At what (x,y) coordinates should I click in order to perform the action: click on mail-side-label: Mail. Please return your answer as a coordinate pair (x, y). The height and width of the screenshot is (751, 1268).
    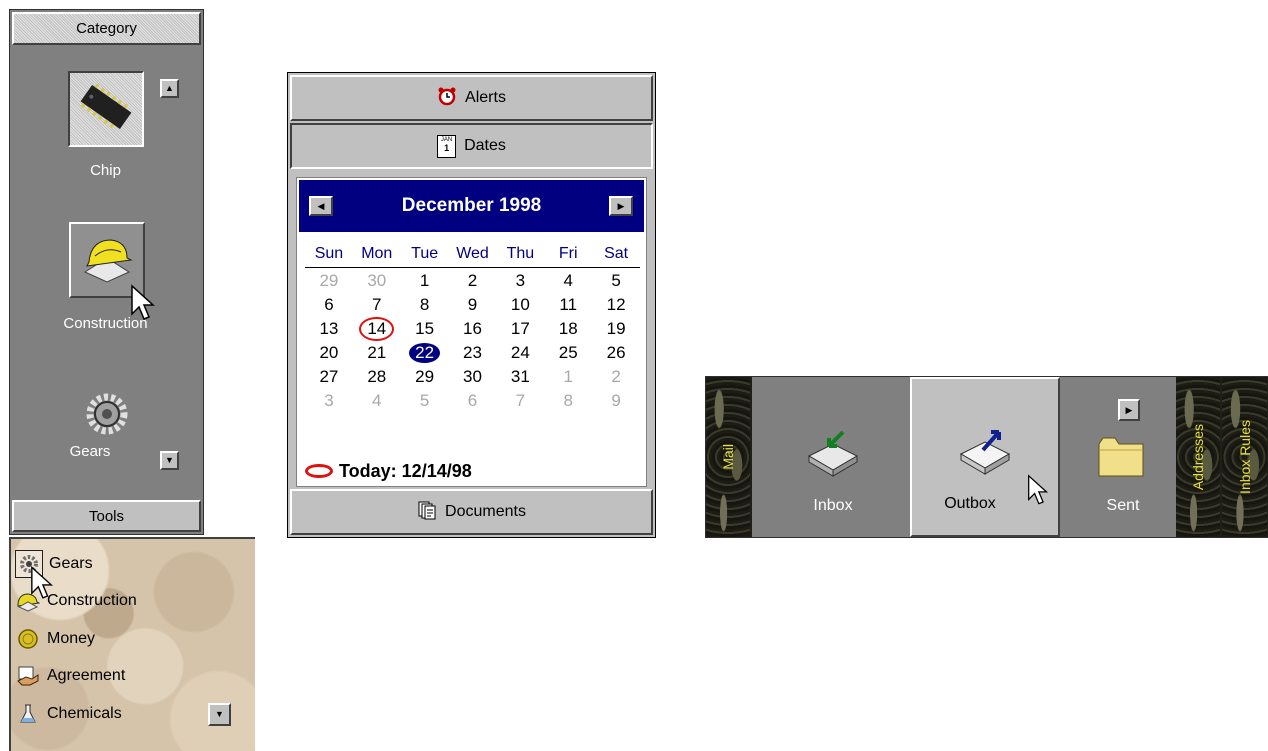
    Looking at the image, I should click on (728, 457).